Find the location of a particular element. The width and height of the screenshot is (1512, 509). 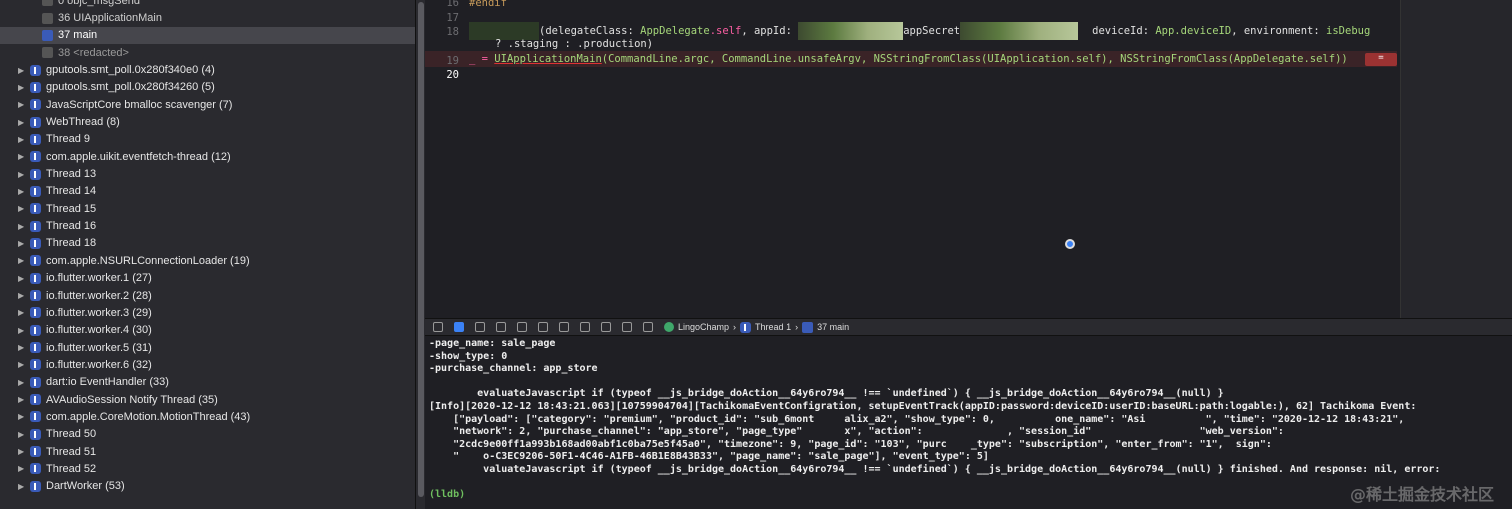

thread-label: Thread 52 is located at coordinates (71, 468).